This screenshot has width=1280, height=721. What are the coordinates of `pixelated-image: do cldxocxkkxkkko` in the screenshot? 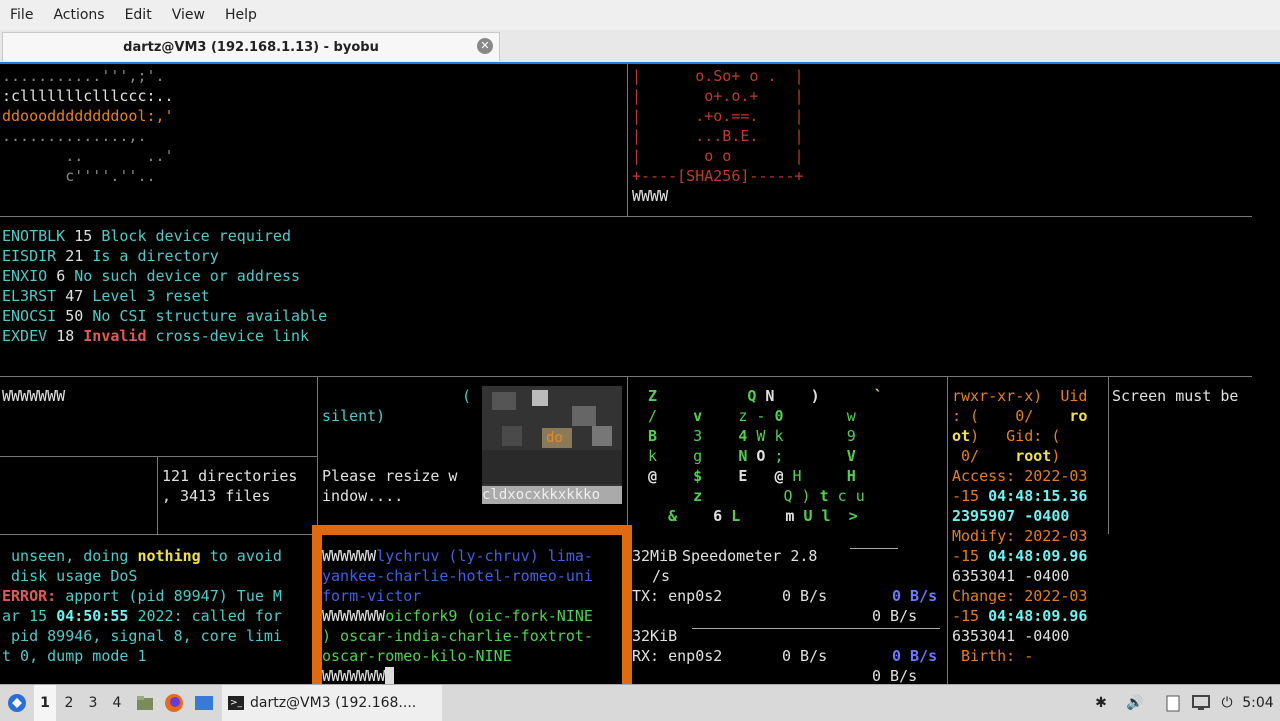 It's located at (552, 445).